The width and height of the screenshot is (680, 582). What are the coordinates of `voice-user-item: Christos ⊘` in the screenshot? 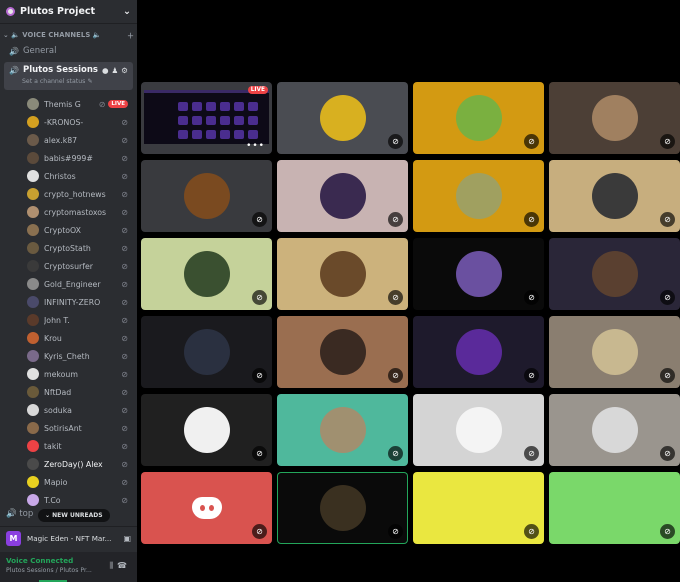 It's located at (68, 176).